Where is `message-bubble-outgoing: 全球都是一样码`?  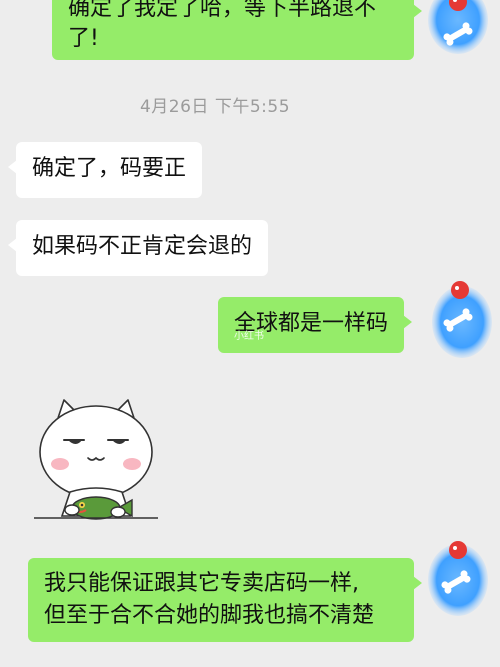
message-bubble-outgoing: 全球都是一样码 is located at coordinates (315, 325).